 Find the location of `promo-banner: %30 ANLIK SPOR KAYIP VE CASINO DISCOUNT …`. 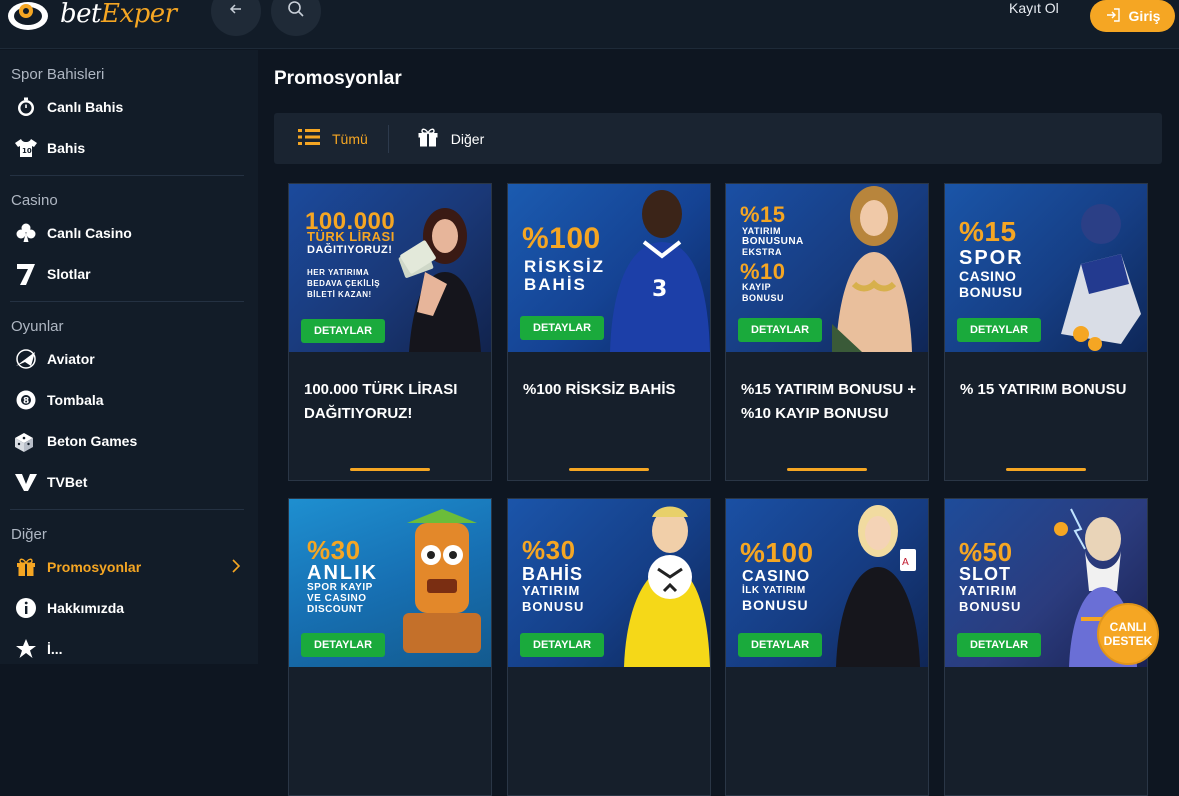

promo-banner: %30 ANLIK SPOR KAYIP VE CASINO DISCOUNT … is located at coordinates (390, 583).